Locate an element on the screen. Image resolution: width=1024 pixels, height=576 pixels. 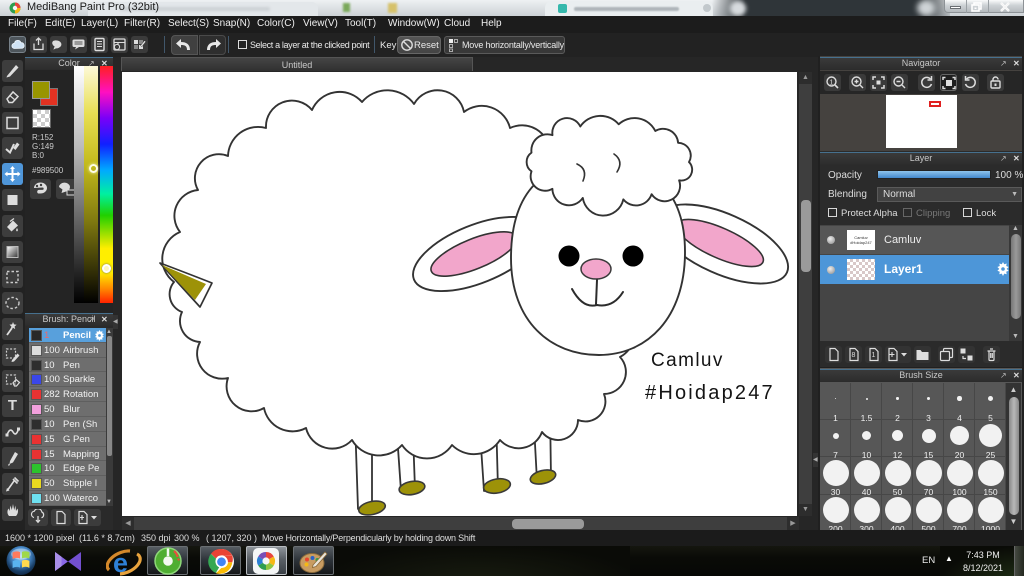
svg-text: #Hoidap247 is located at coordinates (710, 393).